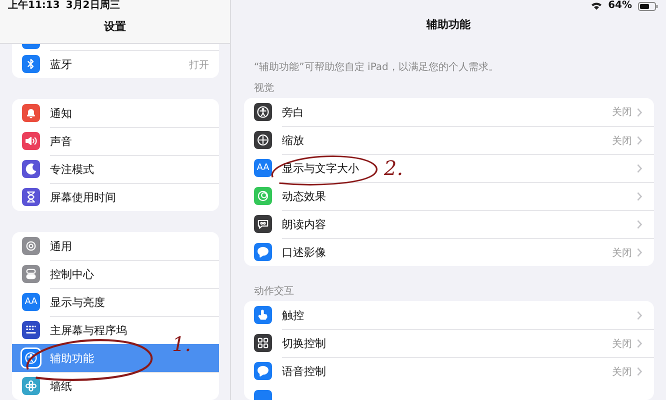 This screenshot has width=666, height=400. Describe the element at coordinates (304, 196) in the screenshot. I see `item-label: 动态效果` at that location.